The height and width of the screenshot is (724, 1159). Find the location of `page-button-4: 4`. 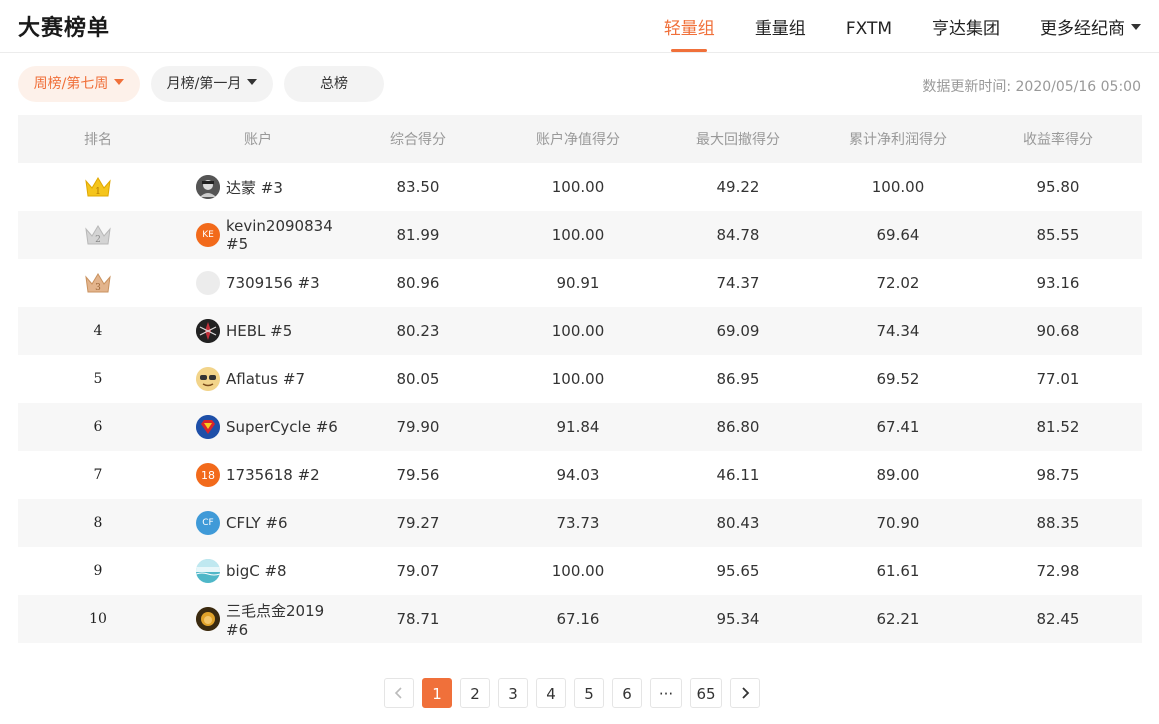

page-button-4: 4 is located at coordinates (551, 693).